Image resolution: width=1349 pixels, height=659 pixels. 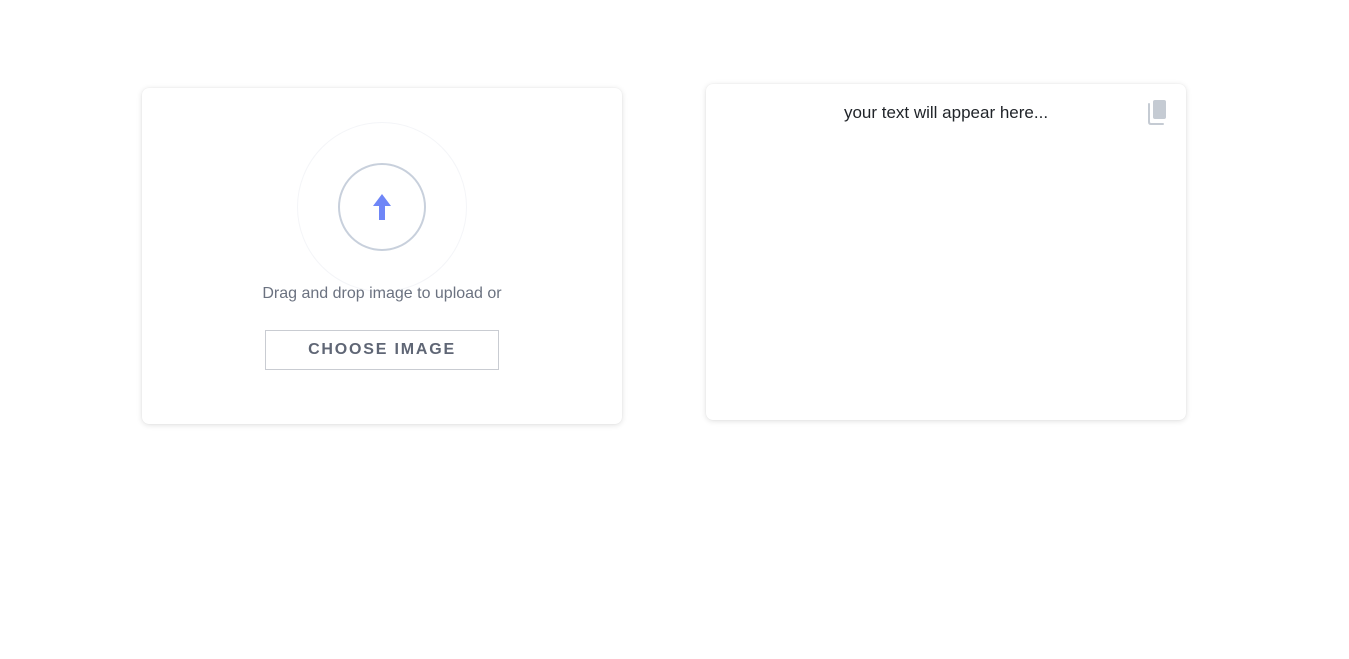 I want to click on drop-instruction: Drag and drop image to upload or, so click(x=382, y=293).